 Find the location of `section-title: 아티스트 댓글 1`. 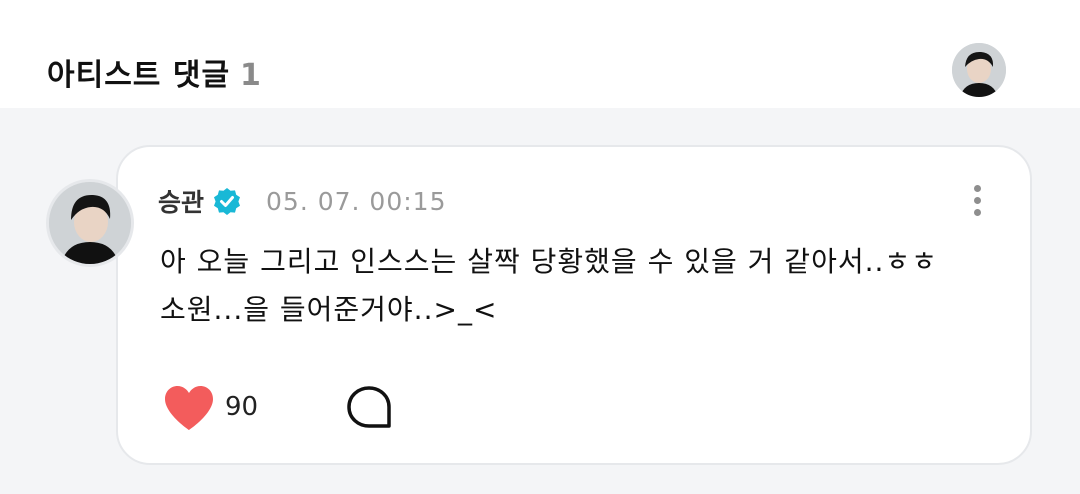

section-title: 아티스트 댓글 1 is located at coordinates (154, 72).